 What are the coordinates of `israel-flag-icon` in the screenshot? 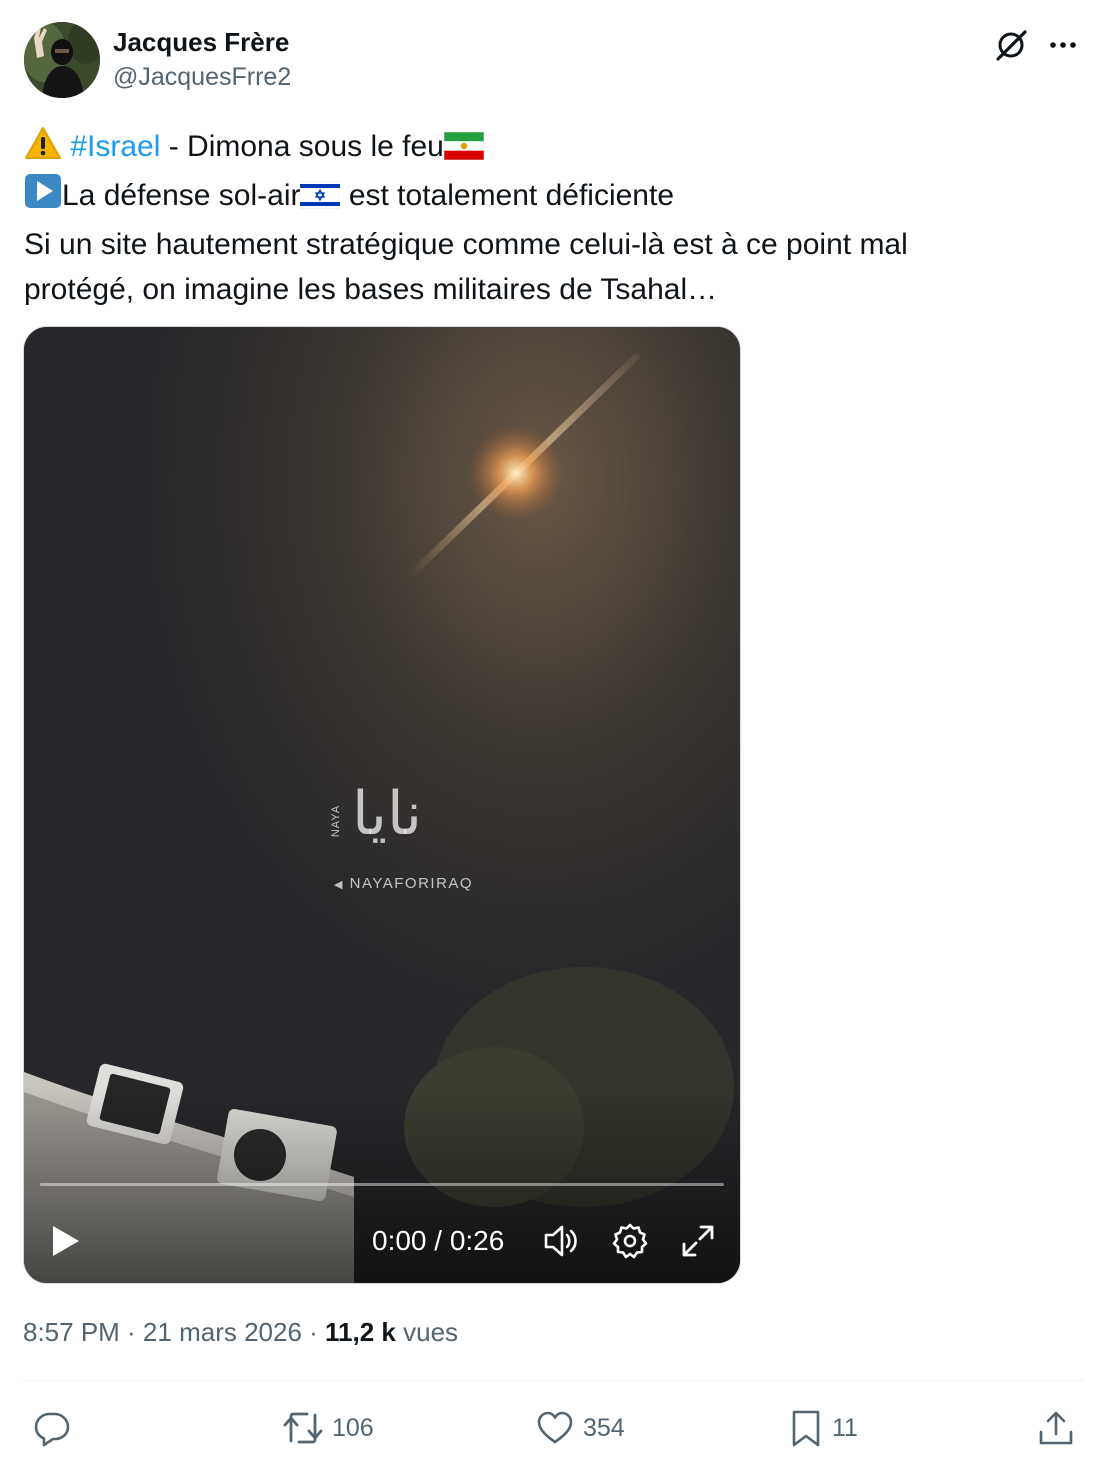 It's located at (320, 199).